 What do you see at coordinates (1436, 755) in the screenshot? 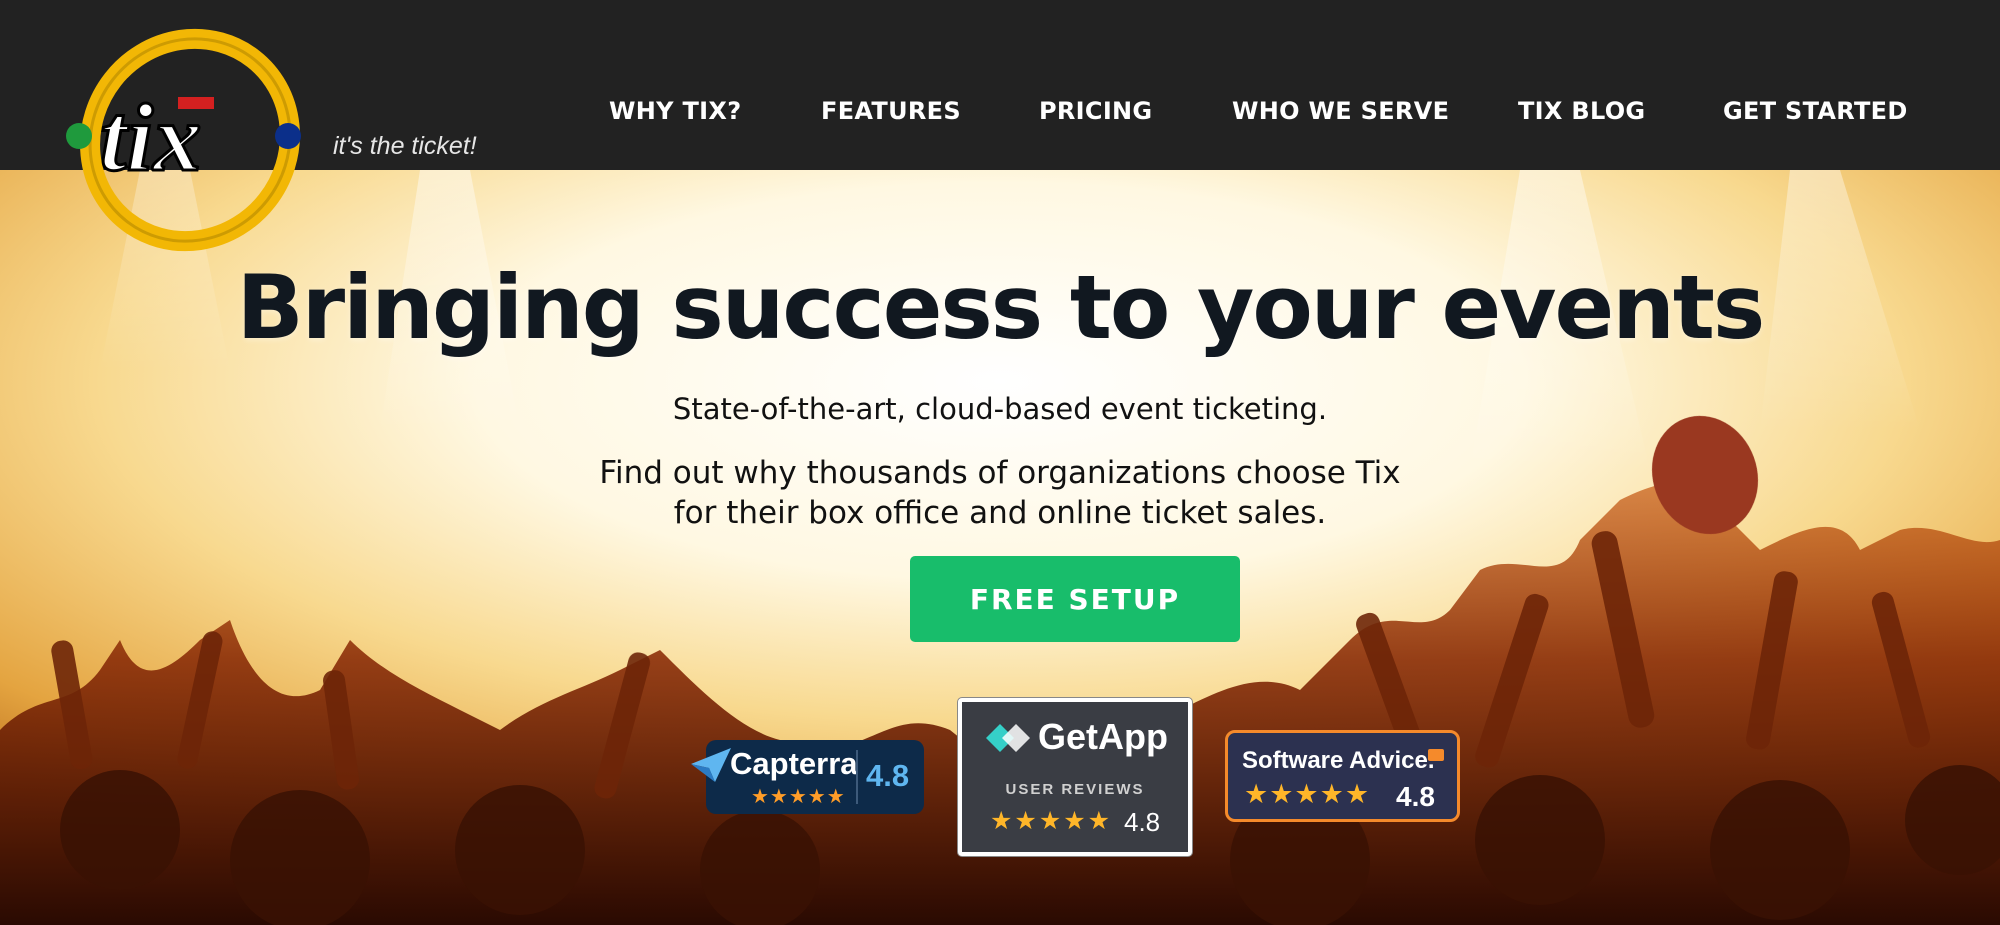
I see `speech-bubble-icon` at bounding box center [1436, 755].